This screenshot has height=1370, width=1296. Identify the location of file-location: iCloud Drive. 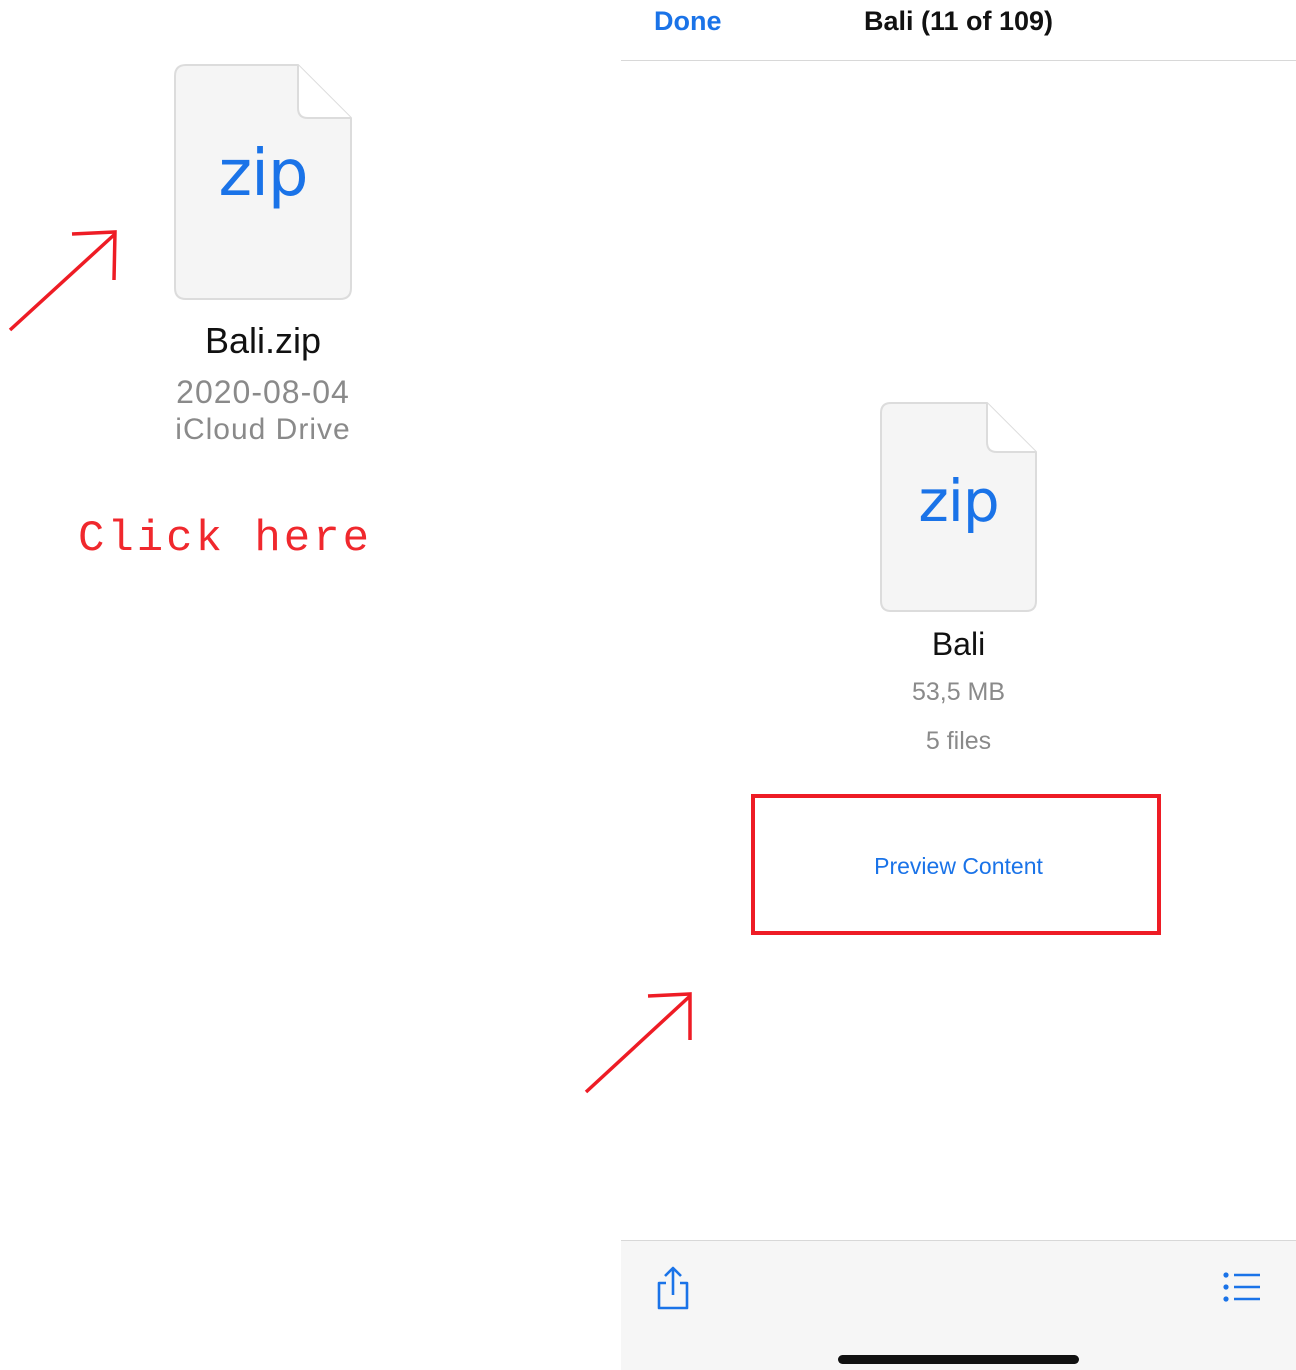
(263, 429).